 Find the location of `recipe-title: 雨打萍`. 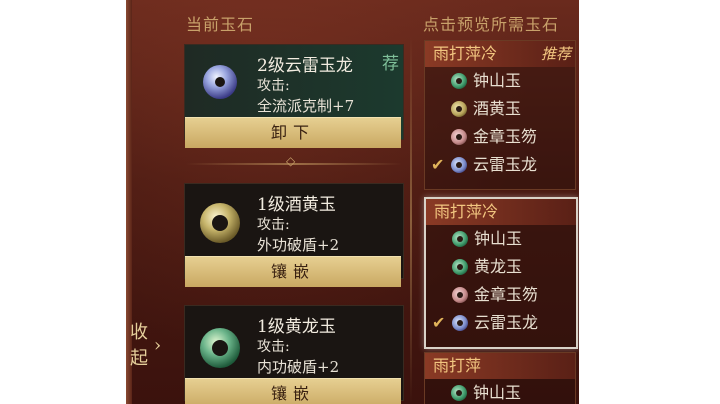

recipe-title: 雨打萍 is located at coordinates (500, 366).